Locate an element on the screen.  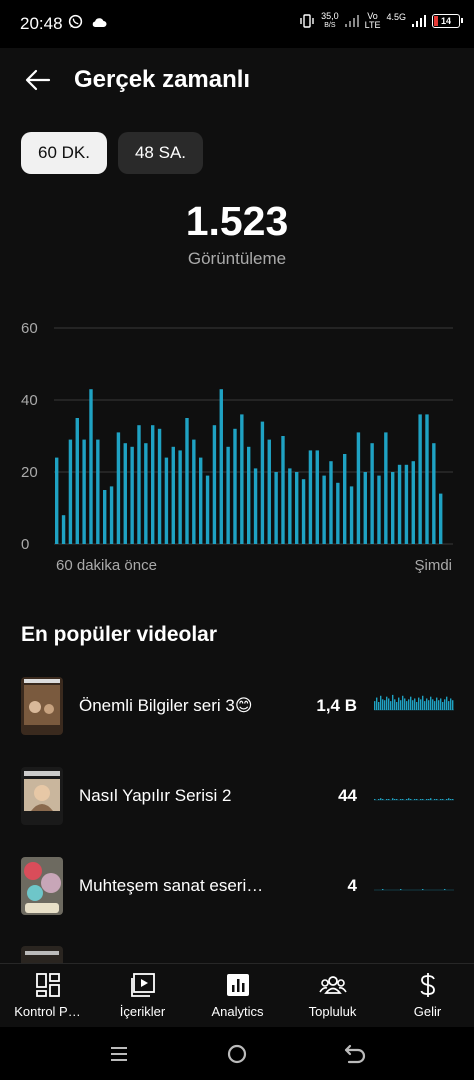
video-row: Önemli Bilgiler seri 3😊 1,4 B is located at coordinates (237, 706).